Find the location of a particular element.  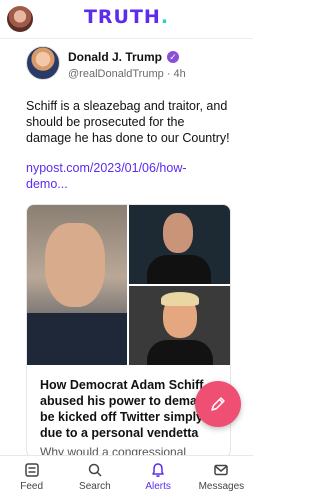

preview-image-top-right is located at coordinates (179, 244).